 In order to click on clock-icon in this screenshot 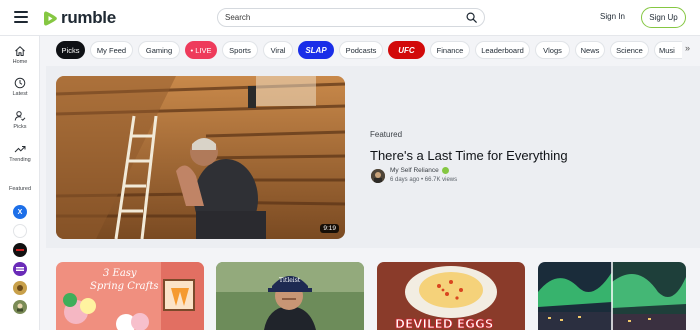, I will do `click(20, 83)`.